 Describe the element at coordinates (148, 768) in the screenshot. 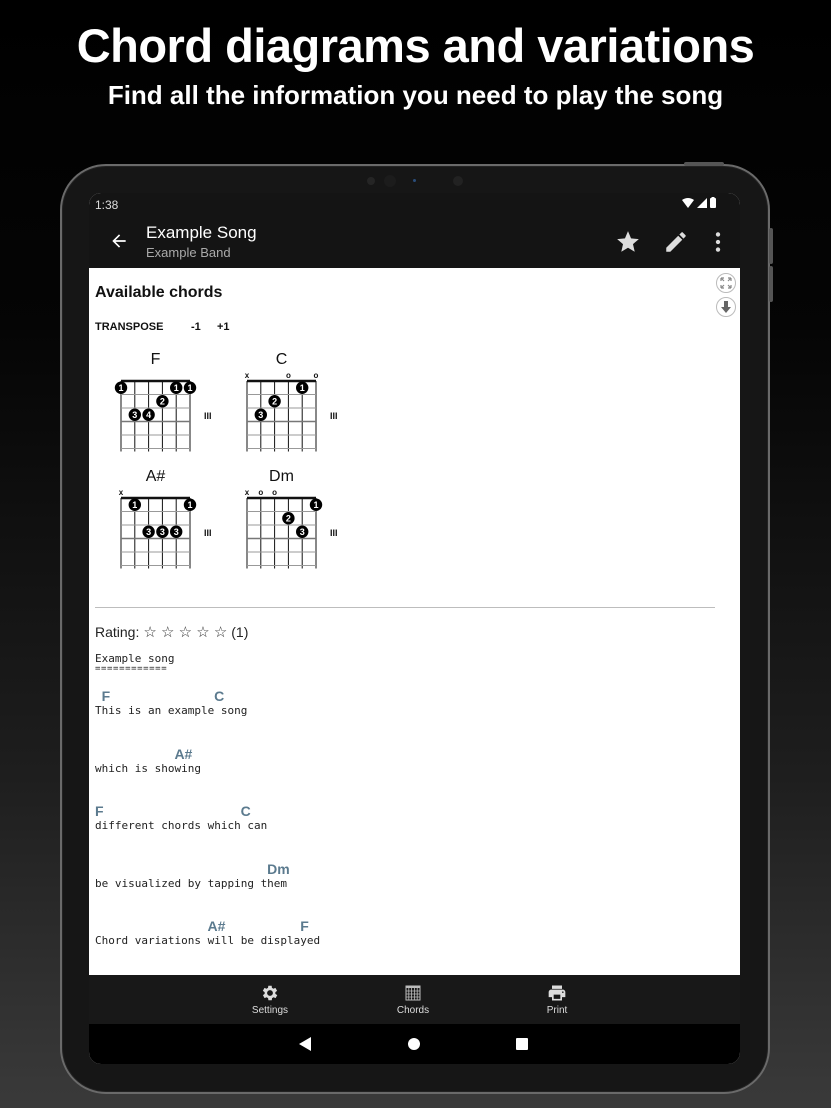

I see `lyric-line: which is showing` at that location.